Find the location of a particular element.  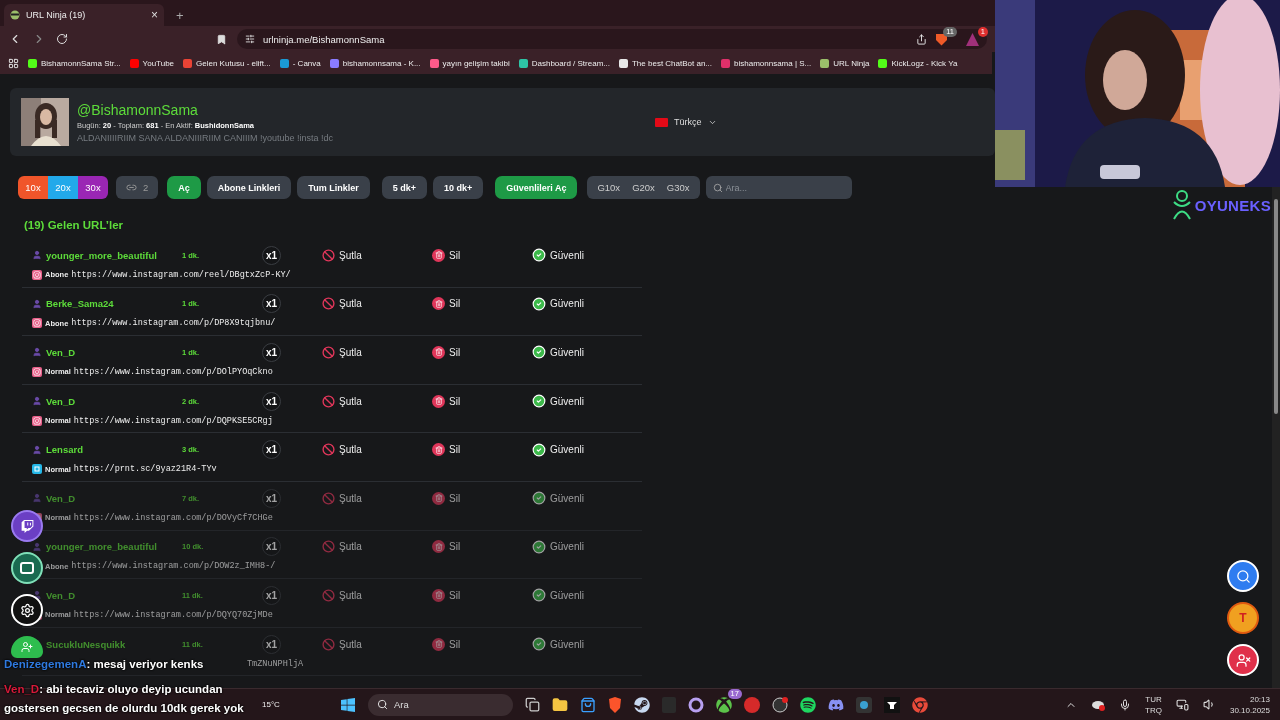

url-link: https://prnt.sc/9yaz21R4-TYv is located at coordinates (145, 469).